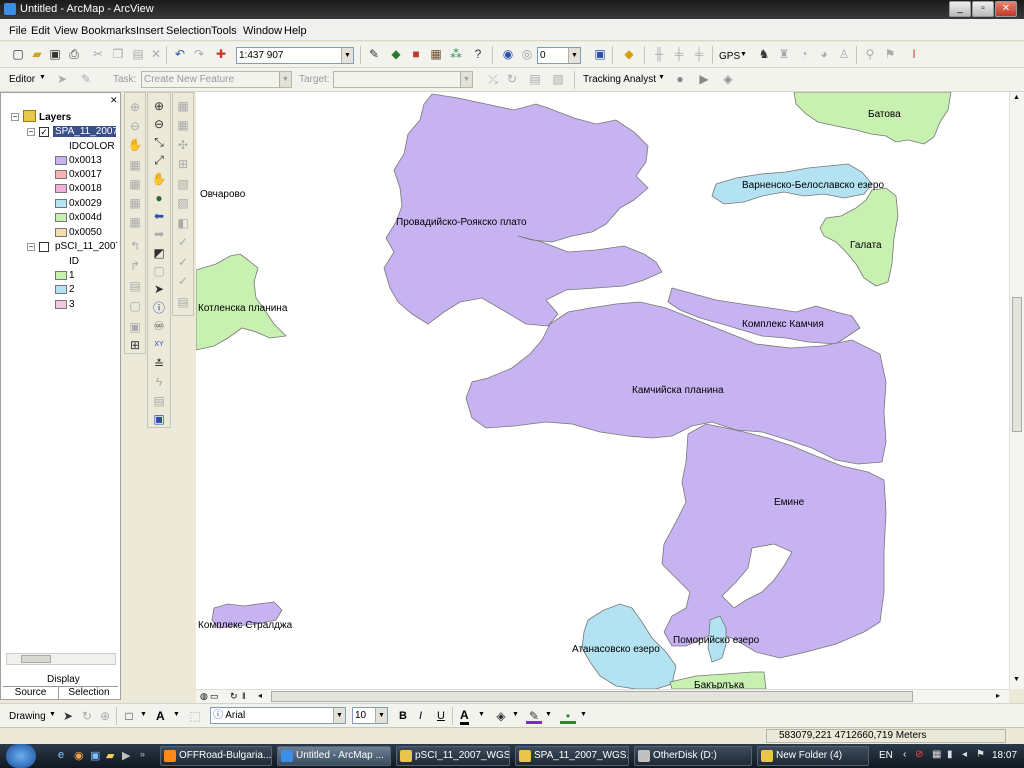  I want to click on zoom-in-icon: ⊕, so click(159, 106).